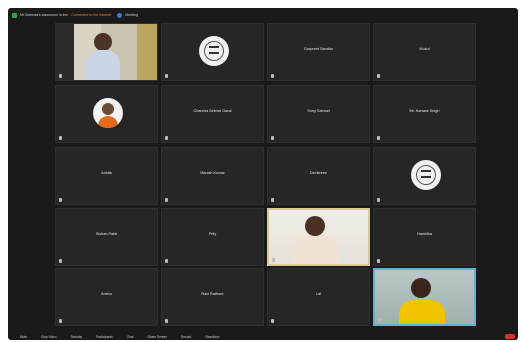 This screenshot has height=342, width=523. Describe the element at coordinates (186, 337) in the screenshot. I see `record-button: Record` at that location.